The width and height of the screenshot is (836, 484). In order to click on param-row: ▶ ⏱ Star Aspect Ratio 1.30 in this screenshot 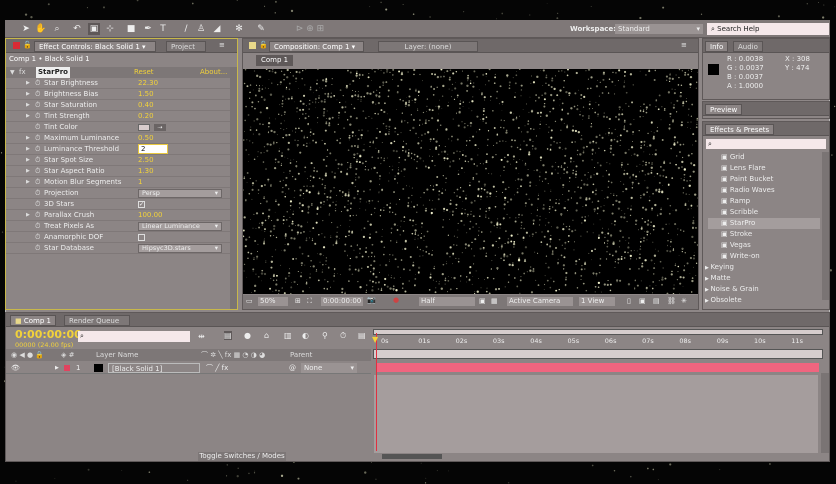, I will do `click(121, 171)`.